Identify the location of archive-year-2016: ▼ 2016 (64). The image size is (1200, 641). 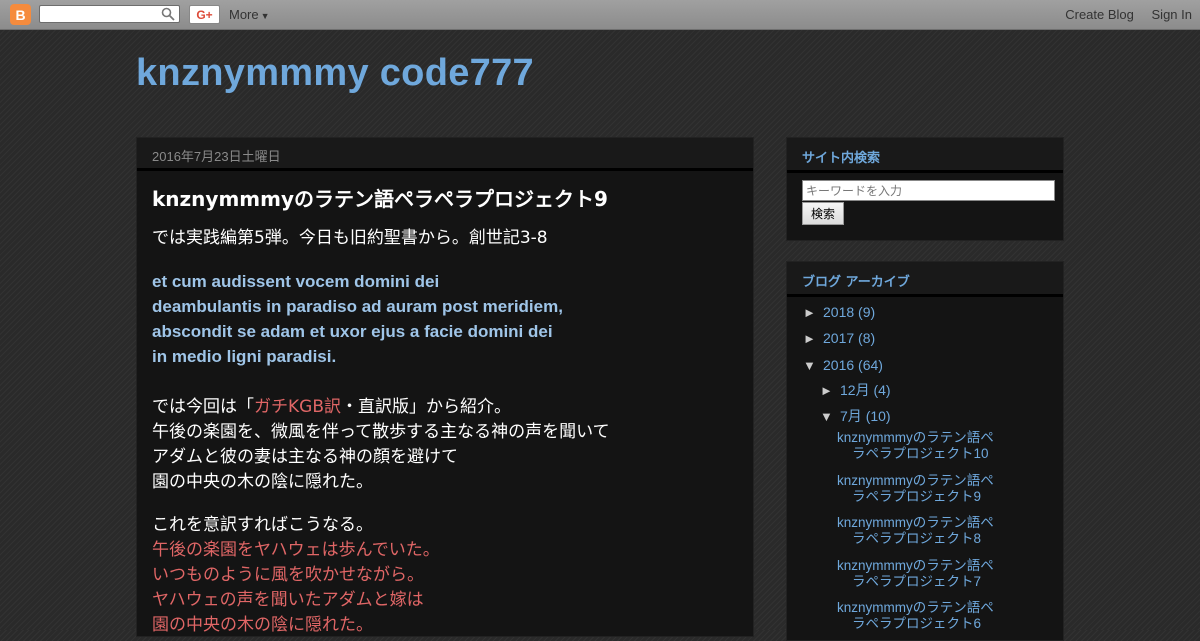
(843, 365).